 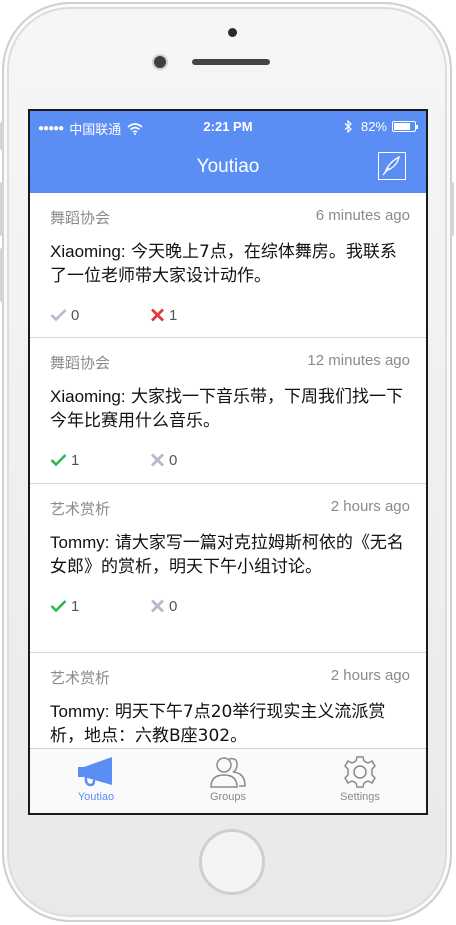 What do you see at coordinates (231, 62) in the screenshot?
I see `earpiece-speaker` at bounding box center [231, 62].